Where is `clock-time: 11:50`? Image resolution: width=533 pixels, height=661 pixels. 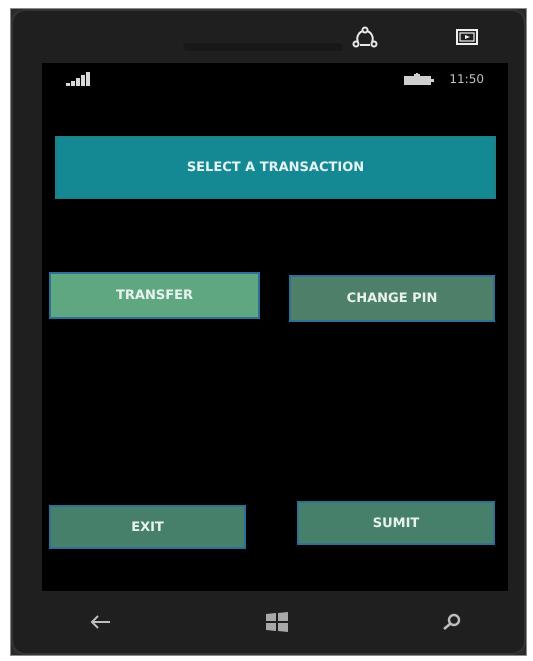 clock-time: 11:50 is located at coordinates (466, 79).